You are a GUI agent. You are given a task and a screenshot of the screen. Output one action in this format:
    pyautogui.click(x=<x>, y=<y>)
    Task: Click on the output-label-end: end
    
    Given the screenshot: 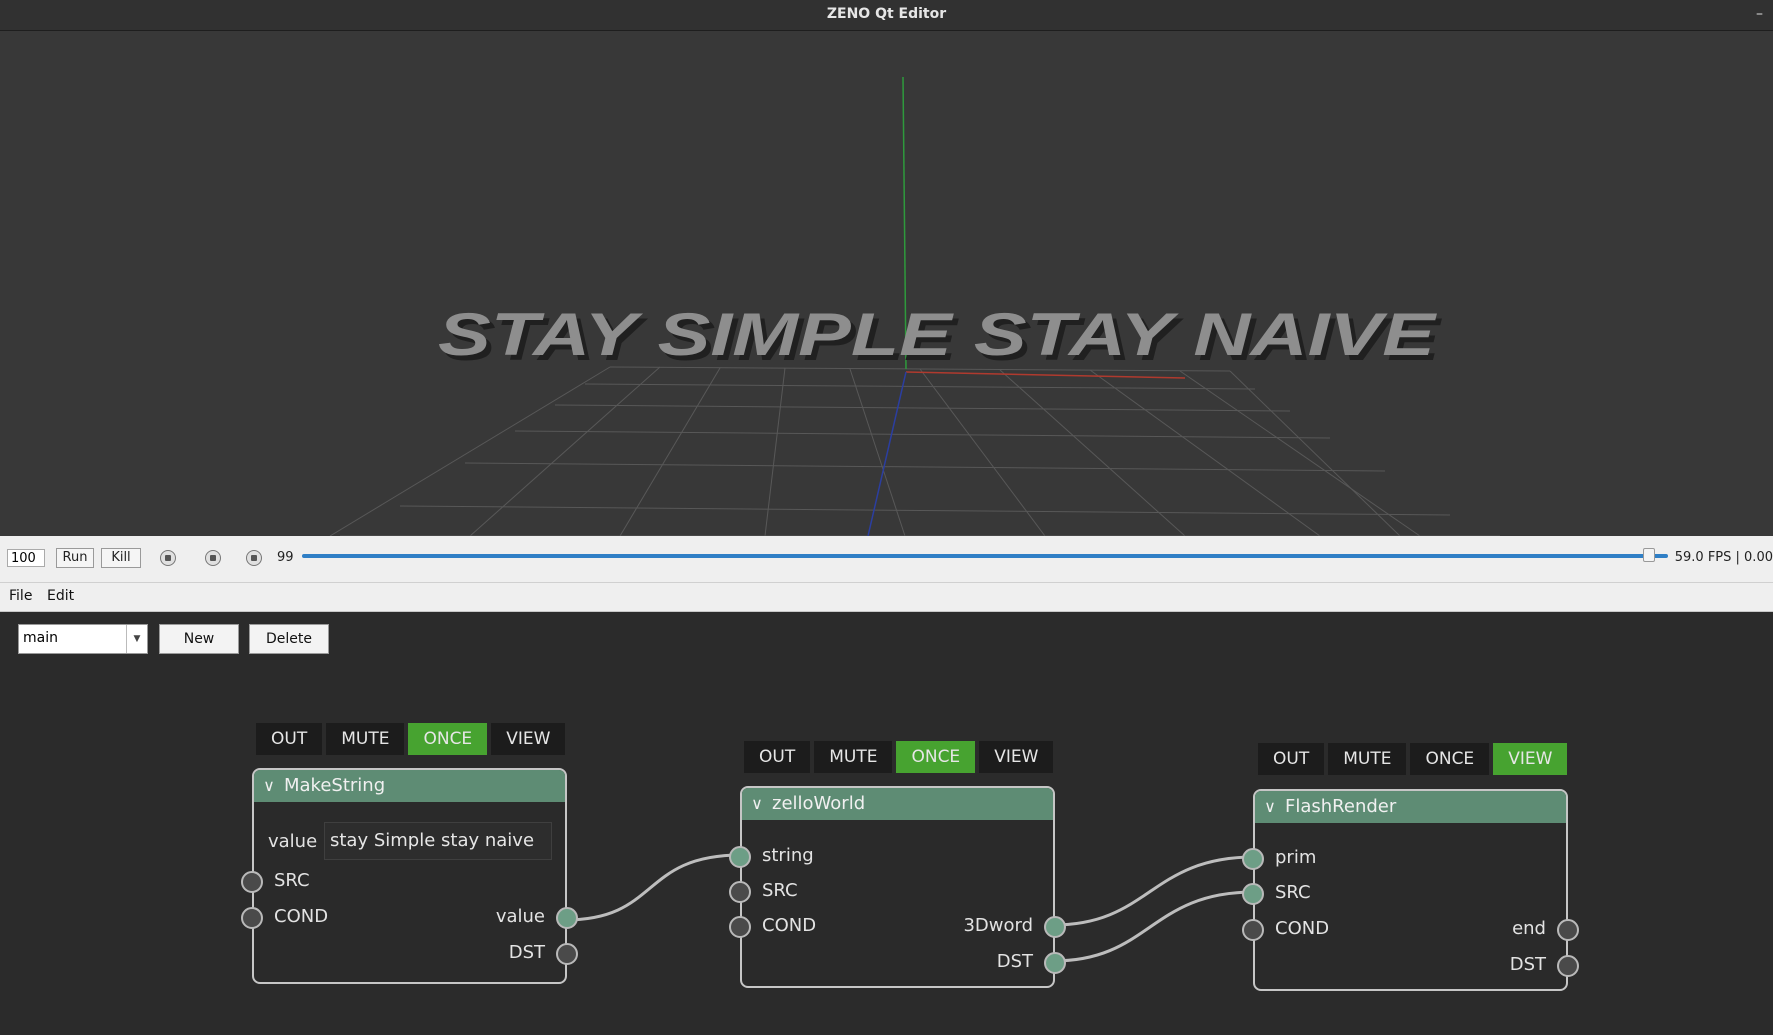 What is the action you would take?
    pyautogui.click(x=1529, y=928)
    